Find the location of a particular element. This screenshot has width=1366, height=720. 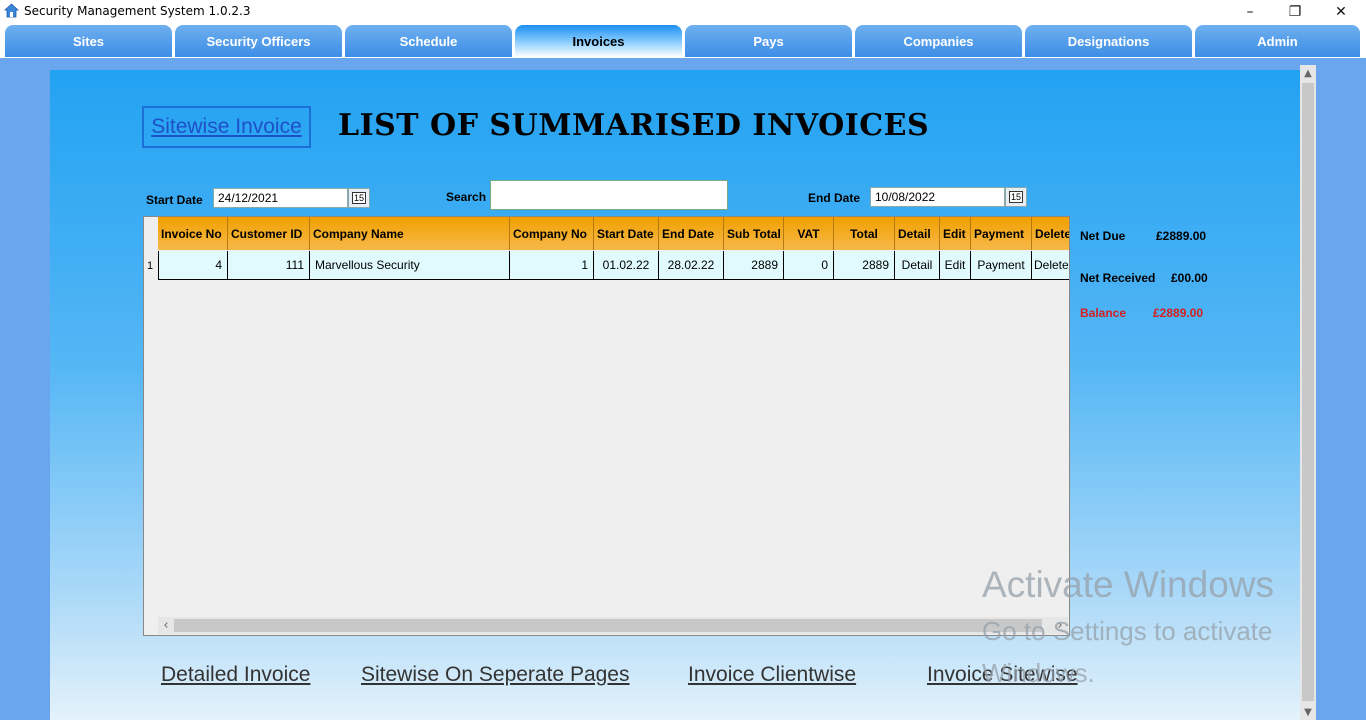

invoice-clientwise-link: Invoice Clientwise is located at coordinates (772, 675).